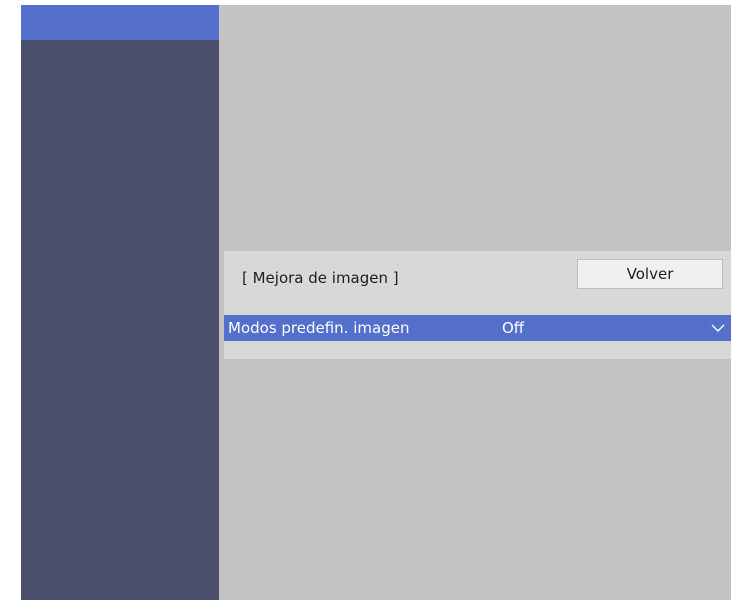 Image resolution: width=731 pixels, height=600 pixels. What do you see at coordinates (120, 22) in the screenshot?
I see `sidebar-item-selected` at bounding box center [120, 22].